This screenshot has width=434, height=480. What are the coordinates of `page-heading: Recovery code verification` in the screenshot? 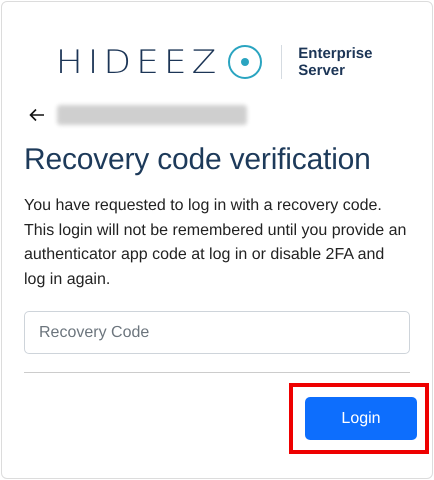 It's located at (198, 160).